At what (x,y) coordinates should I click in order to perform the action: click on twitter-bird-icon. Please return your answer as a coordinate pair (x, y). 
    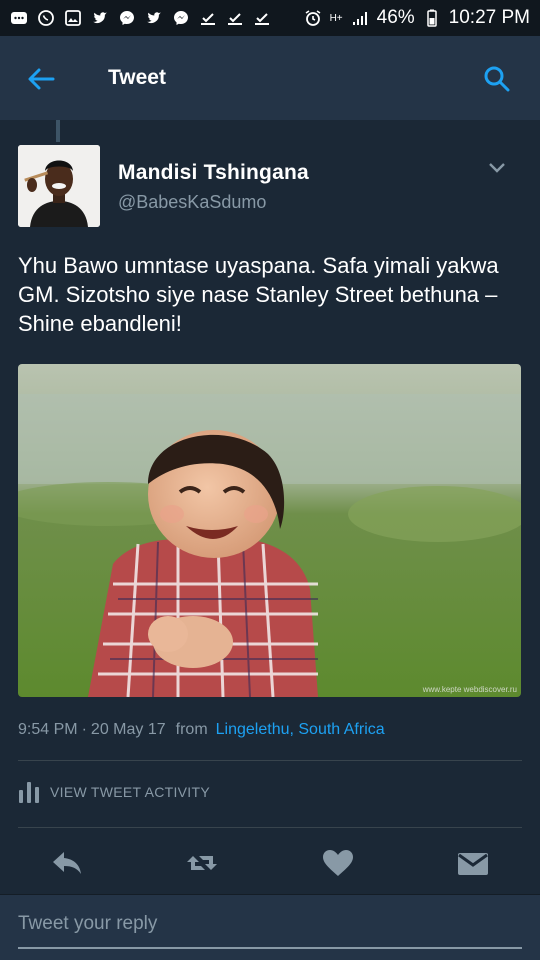
    Looking at the image, I should click on (100, 18).